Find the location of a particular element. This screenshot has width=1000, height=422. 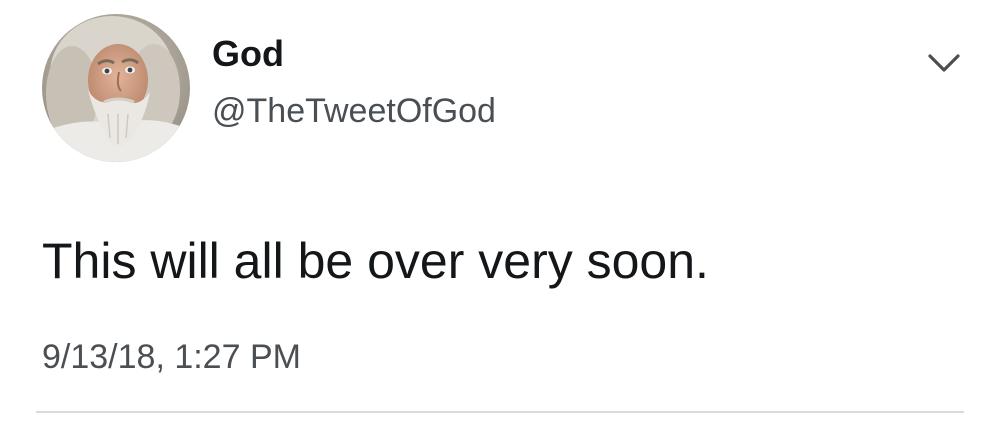

user-handle: @TheTweetOfGod is located at coordinates (354, 111).